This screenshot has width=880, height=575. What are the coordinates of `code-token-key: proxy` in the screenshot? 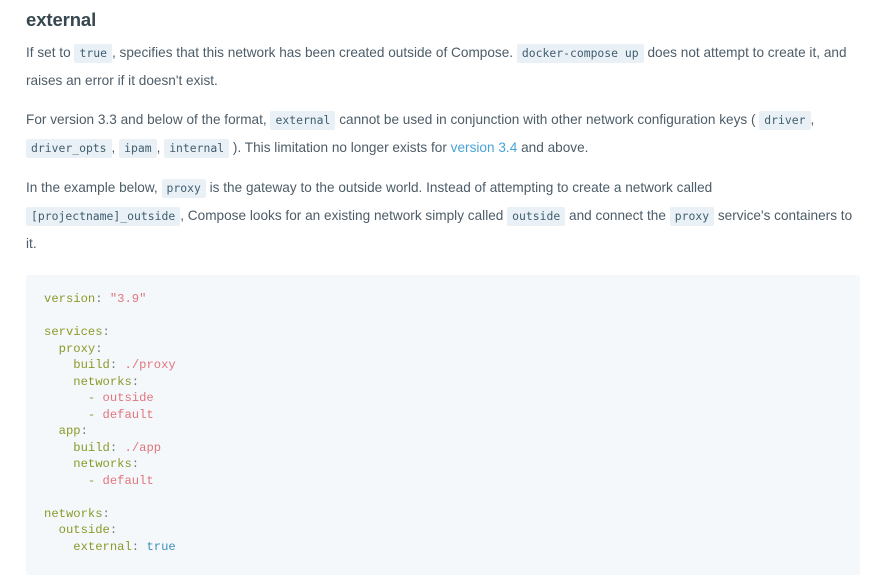 It's located at (77, 348).